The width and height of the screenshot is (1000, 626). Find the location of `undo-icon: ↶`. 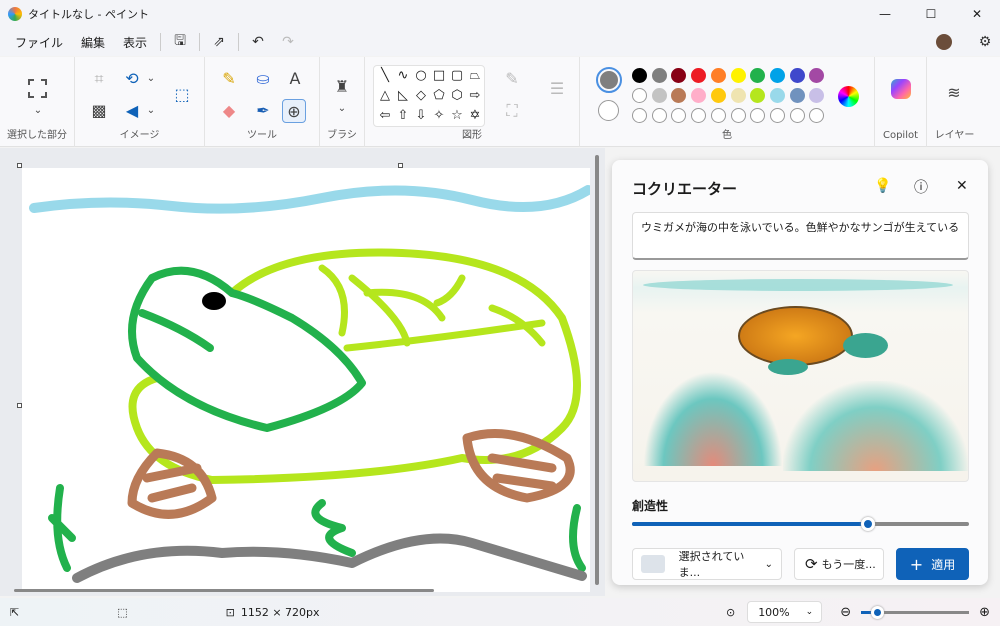

undo-icon: ↶ is located at coordinates (258, 42).